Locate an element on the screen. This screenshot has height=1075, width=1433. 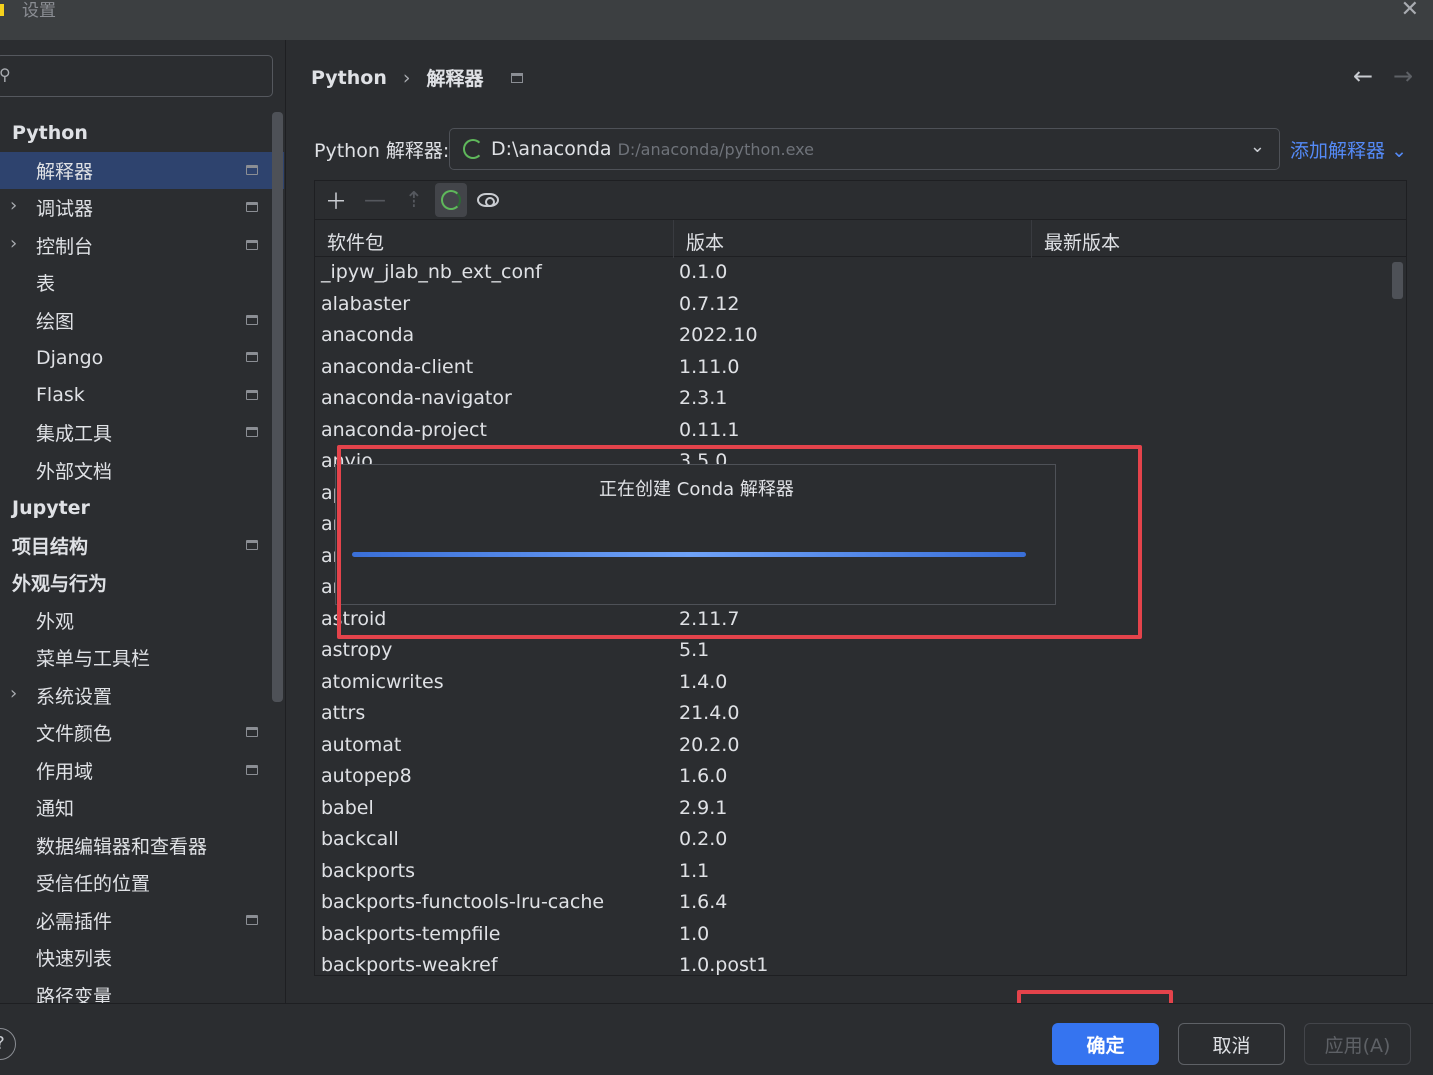
sidebar-item: › 调试器 is located at coordinates (142, 208).